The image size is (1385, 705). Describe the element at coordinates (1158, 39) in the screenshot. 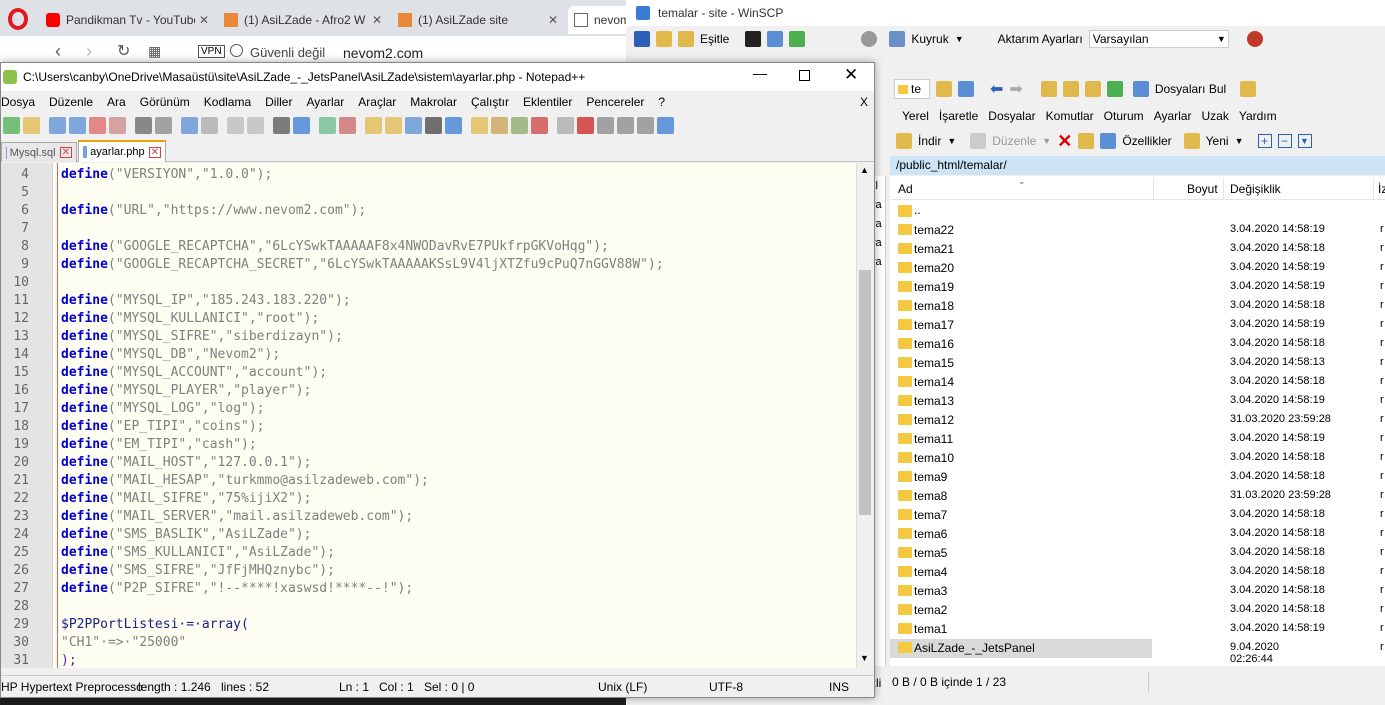

I see `transfer-settings-select: Varsayılan ▼` at that location.